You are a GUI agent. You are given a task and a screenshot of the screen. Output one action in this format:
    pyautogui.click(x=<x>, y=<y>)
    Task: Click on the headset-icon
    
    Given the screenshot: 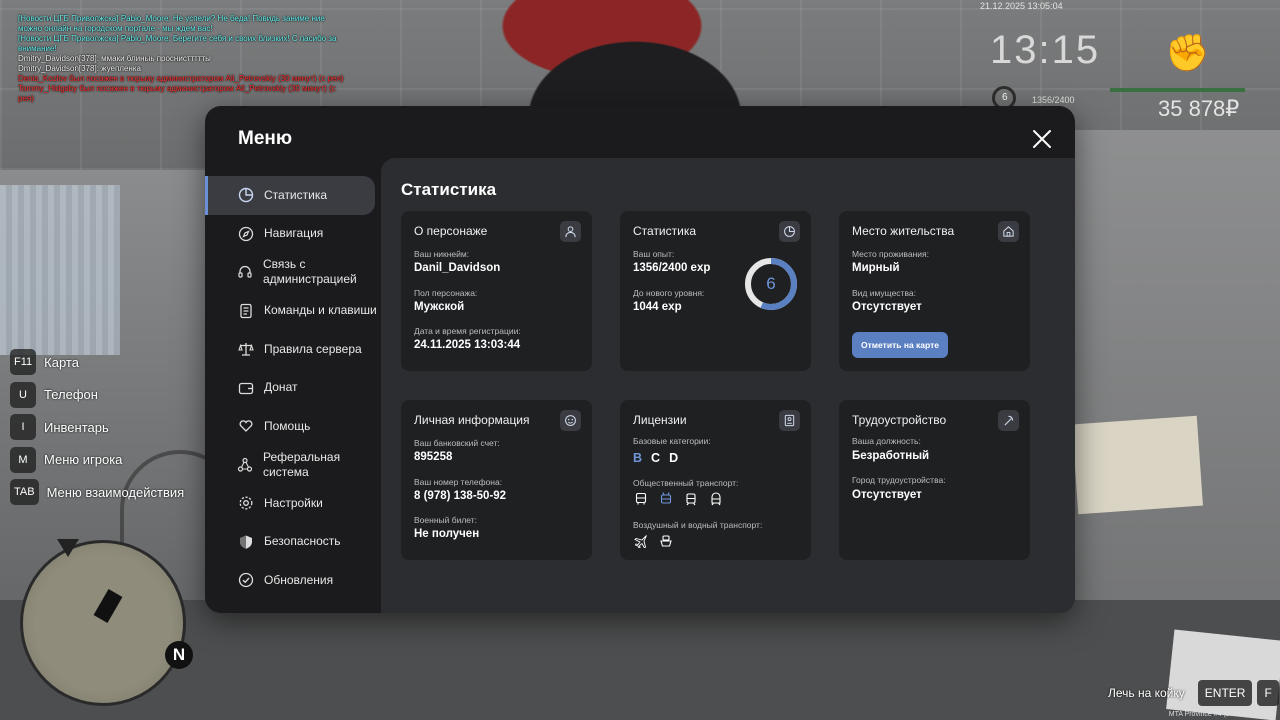 What is the action you would take?
    pyautogui.click(x=245, y=272)
    